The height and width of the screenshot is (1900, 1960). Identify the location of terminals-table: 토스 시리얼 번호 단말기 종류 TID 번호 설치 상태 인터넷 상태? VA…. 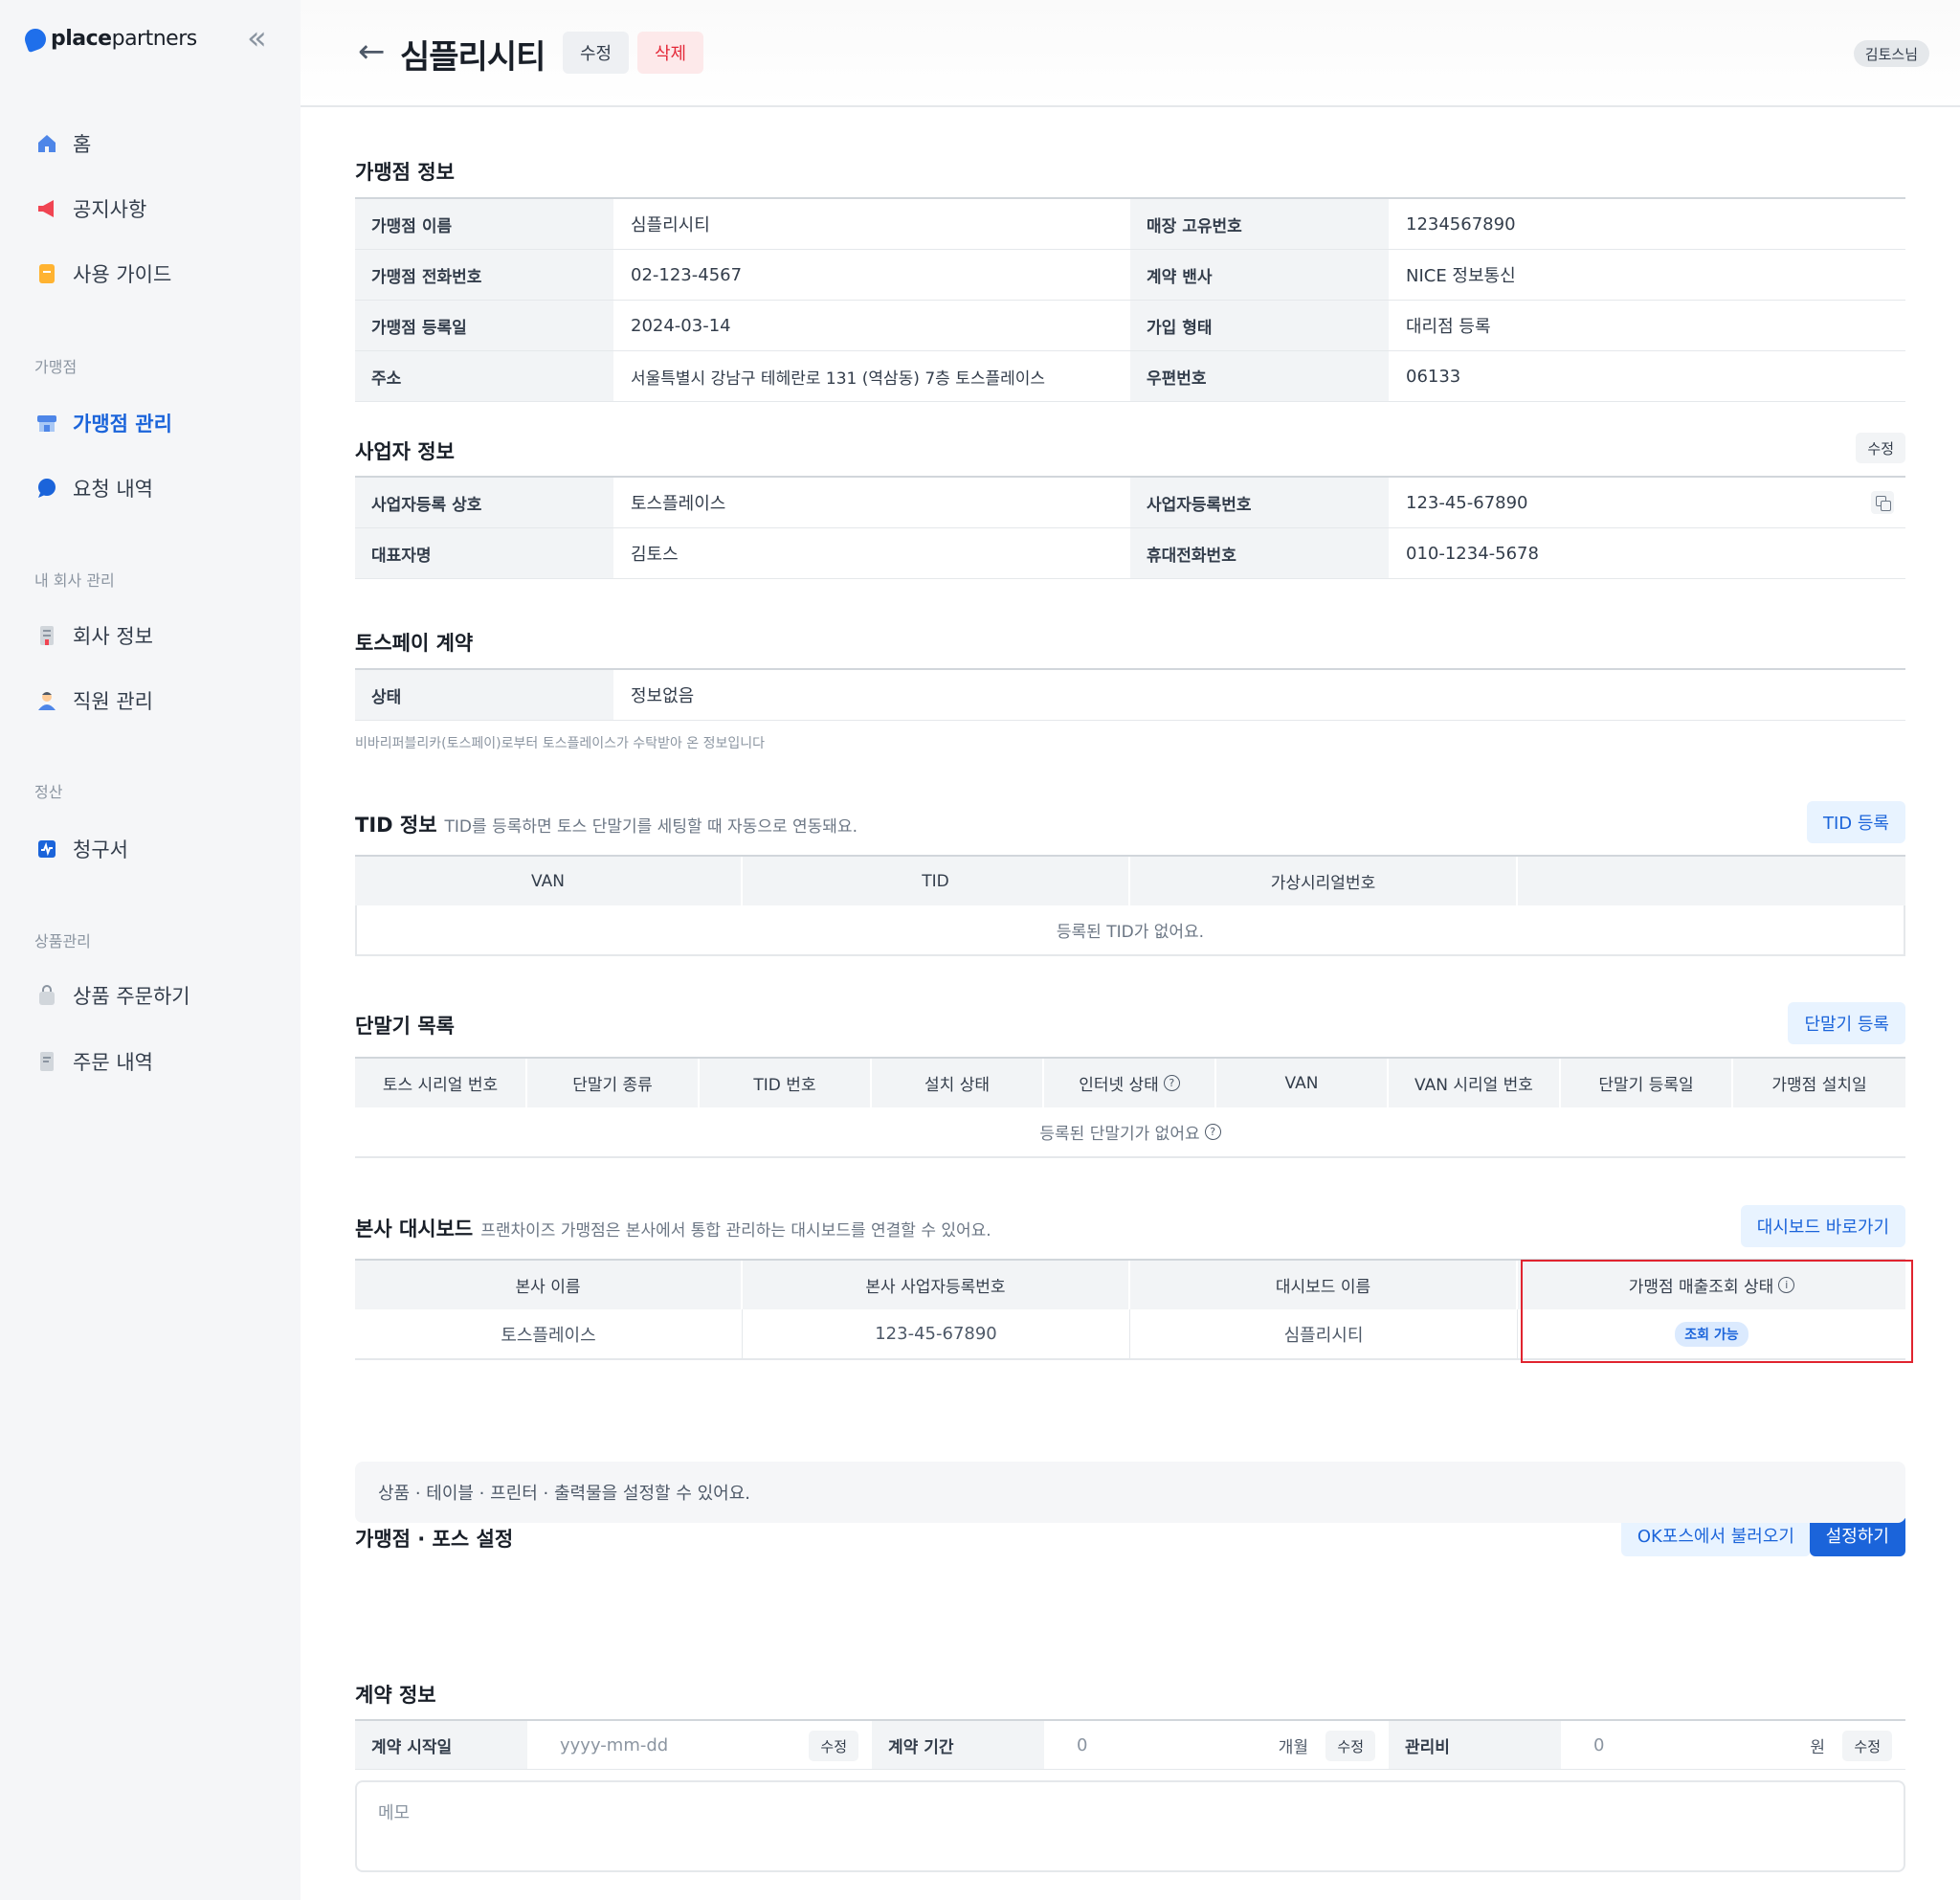
(1130, 1107).